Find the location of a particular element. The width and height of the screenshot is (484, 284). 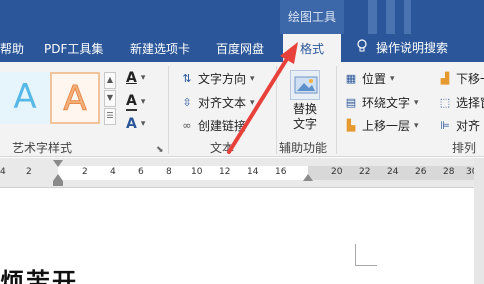

wrap-text-label: 环绕文字 is located at coordinates (386, 103).